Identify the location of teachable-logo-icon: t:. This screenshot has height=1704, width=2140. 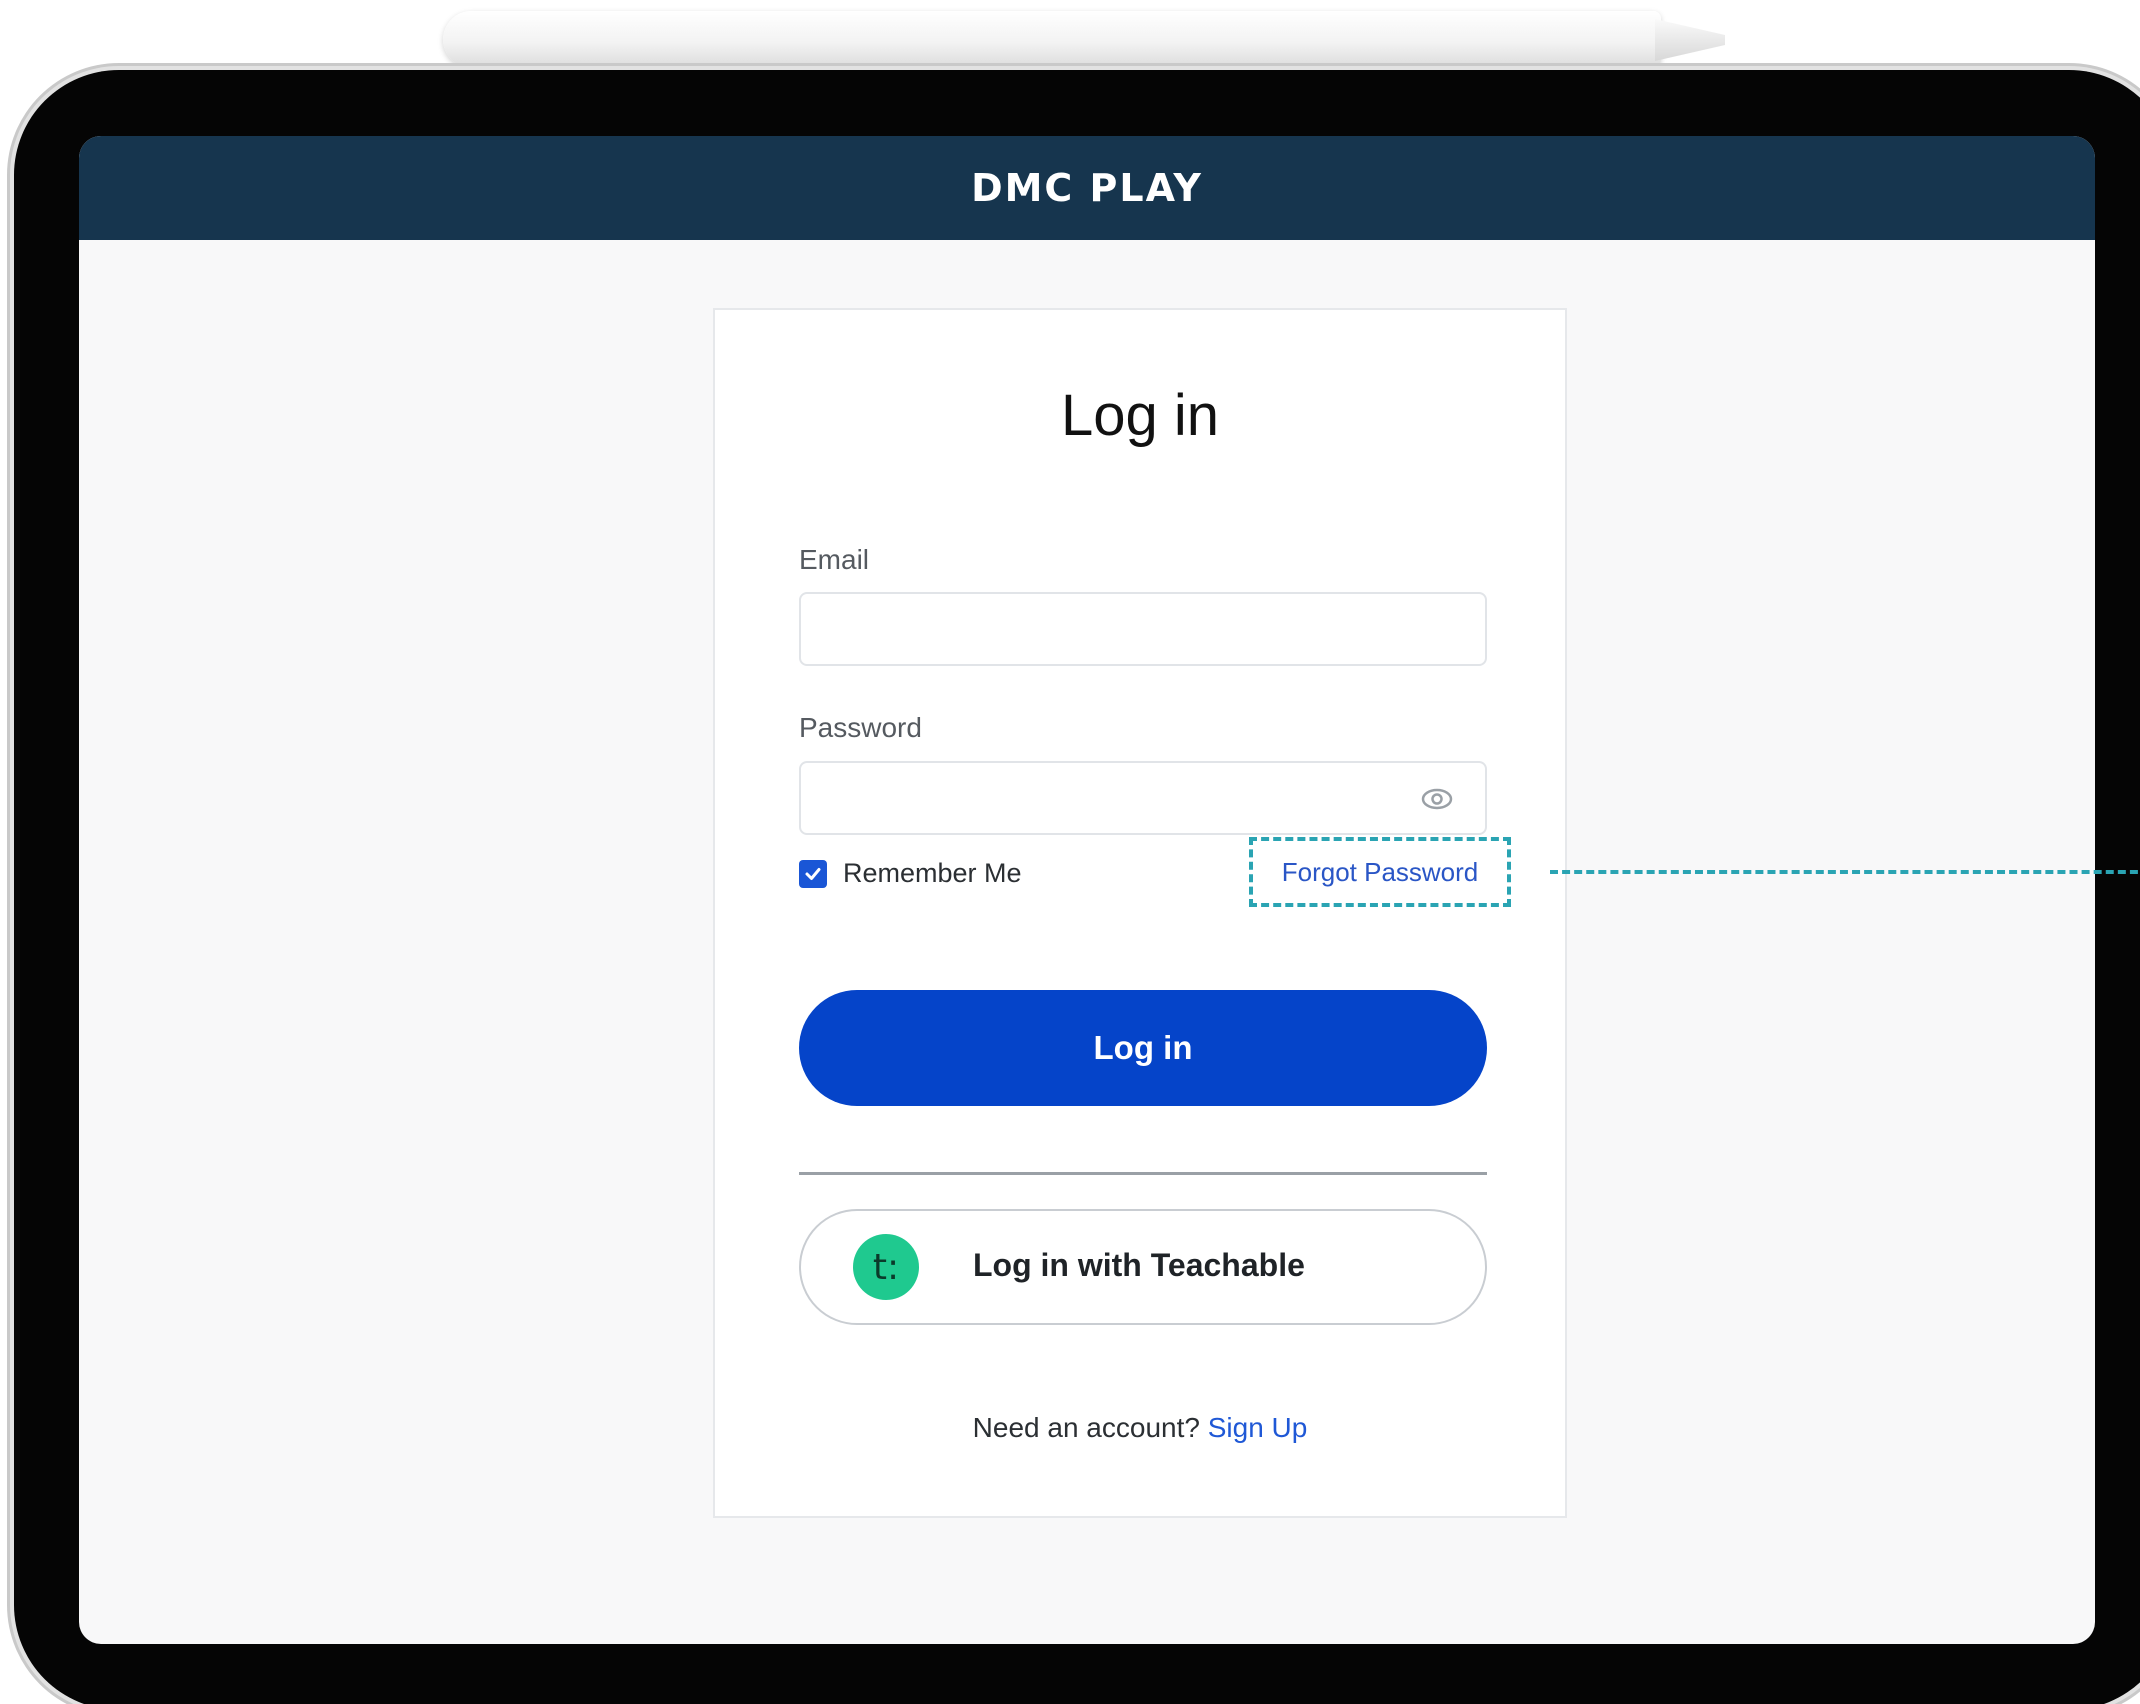
(886, 1267).